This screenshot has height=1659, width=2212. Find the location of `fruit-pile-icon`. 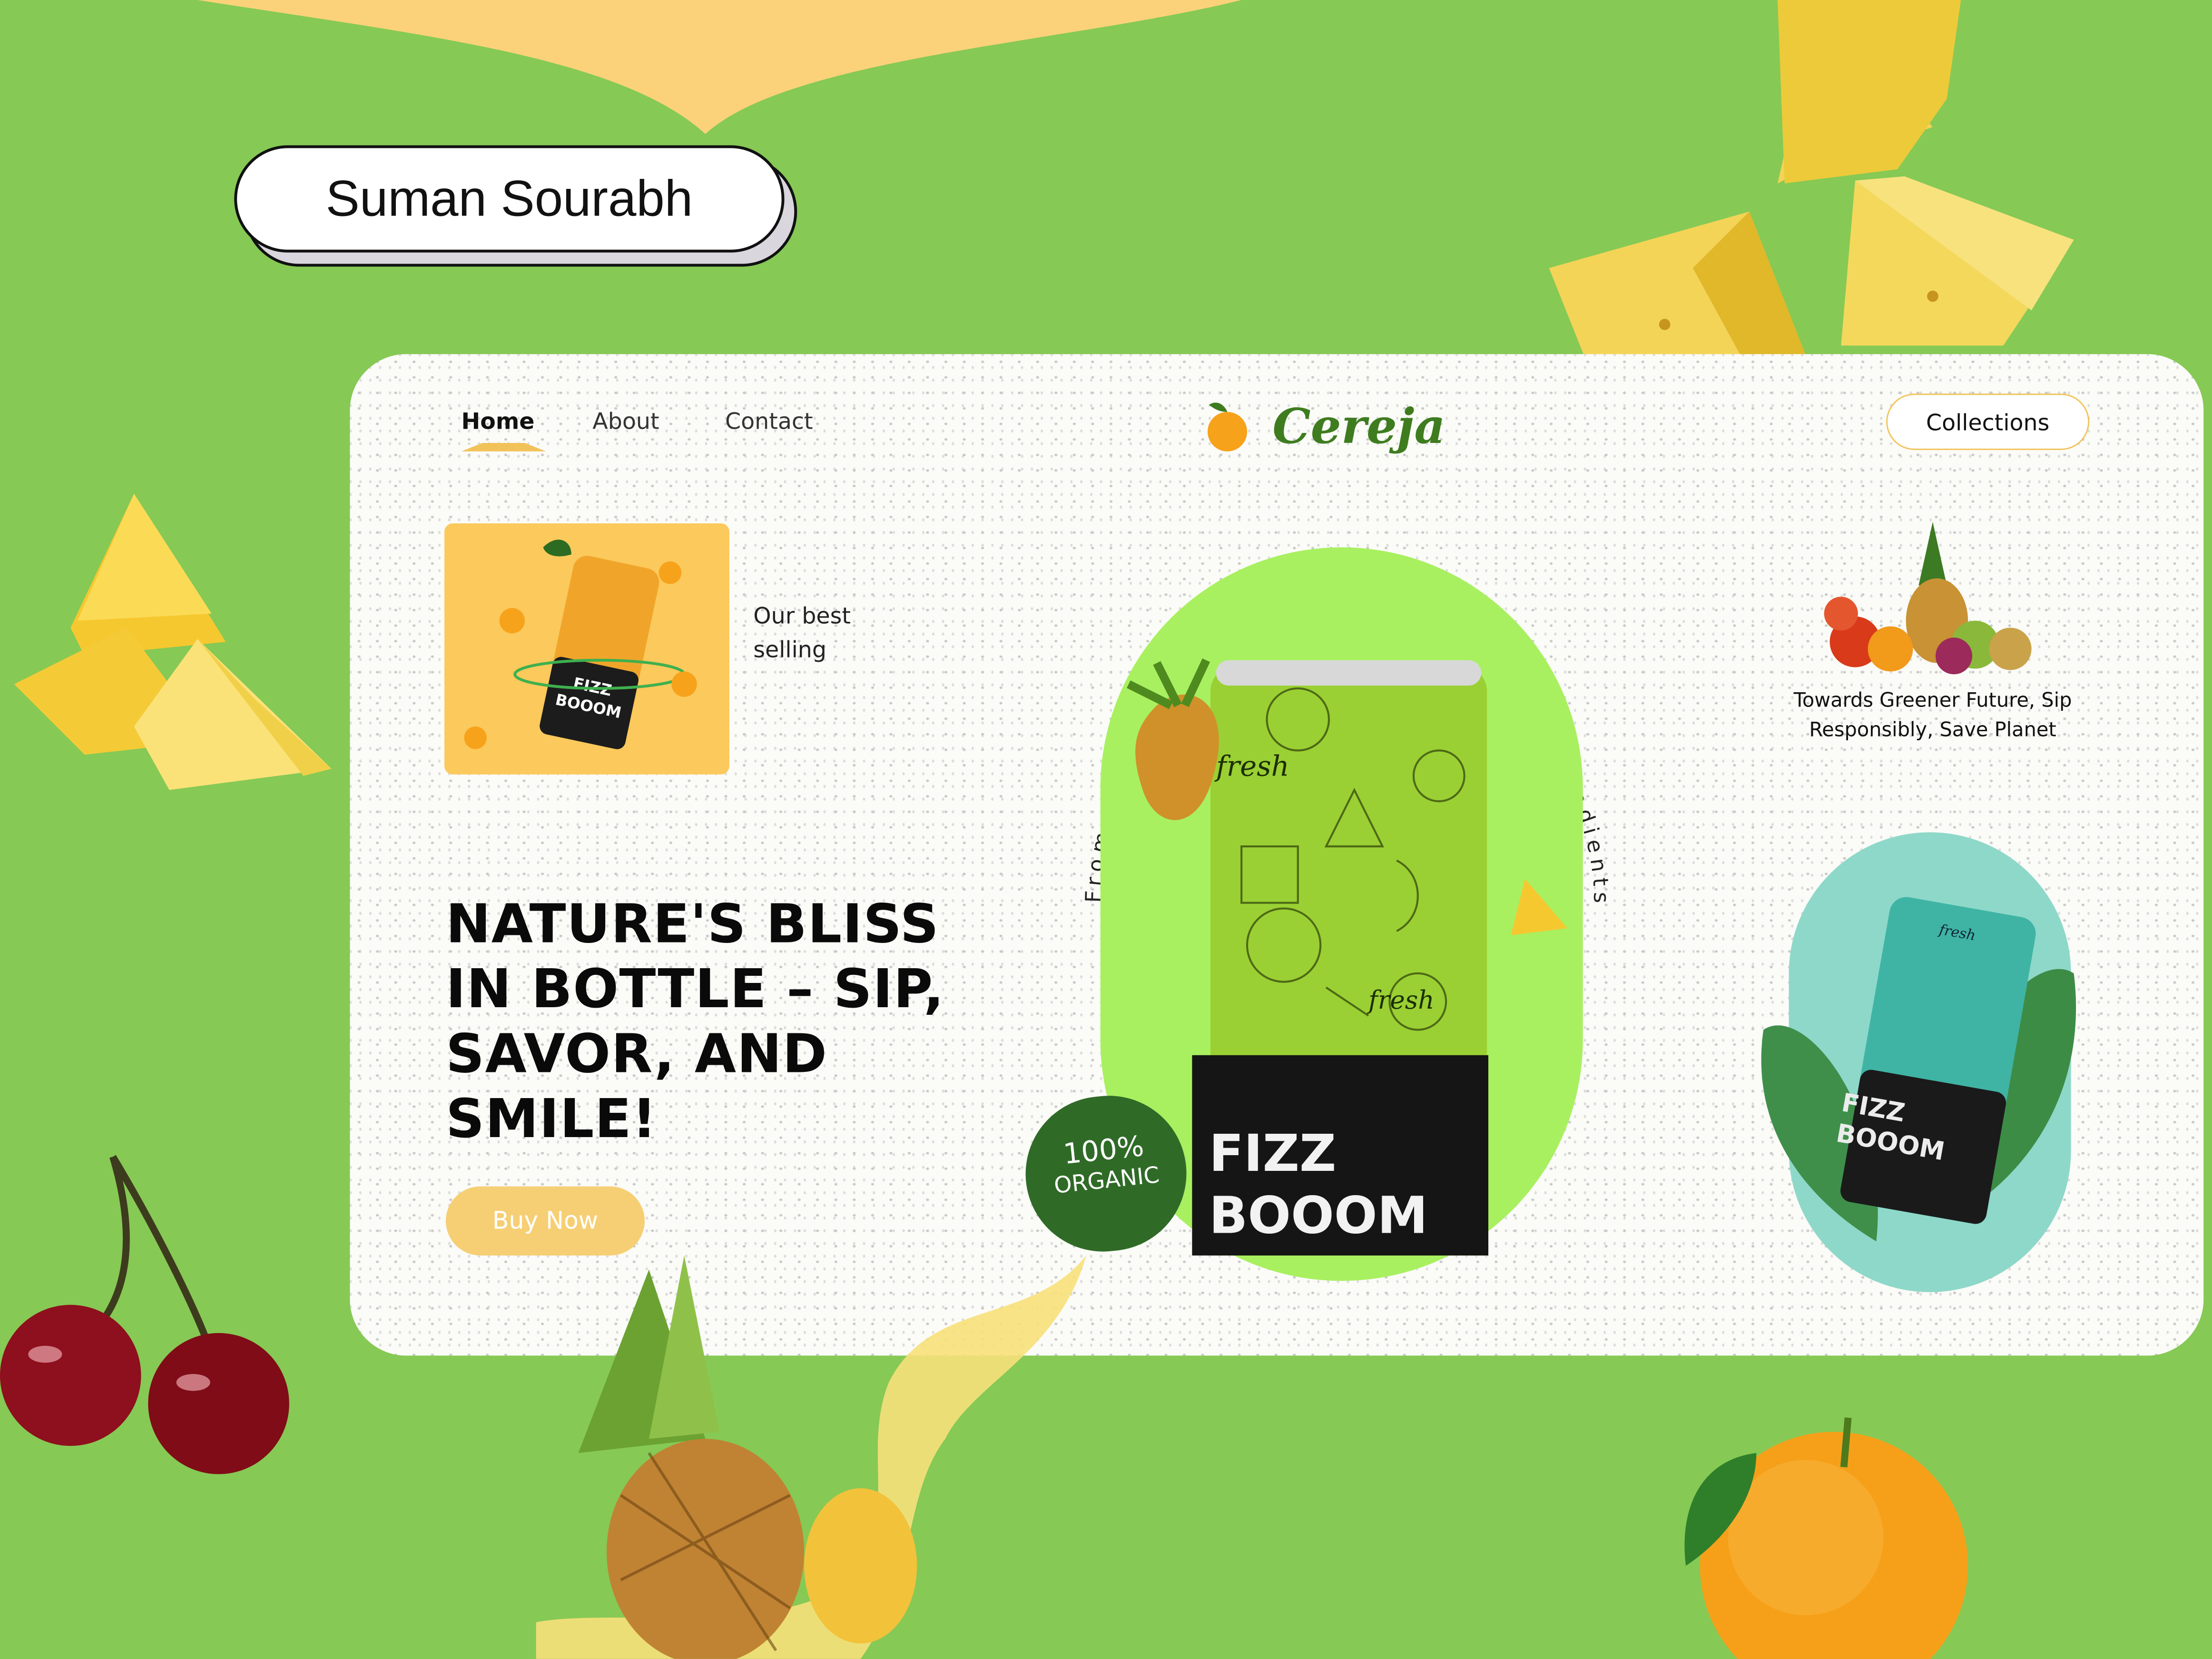

fruit-pile-icon is located at coordinates (1928, 599).